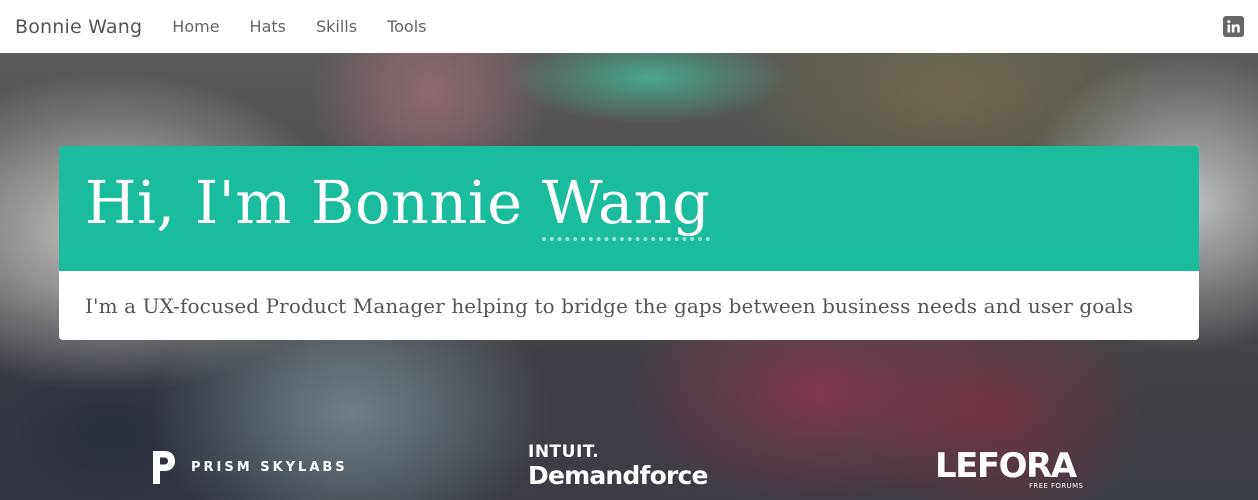 This screenshot has height=500, width=1258. Describe the element at coordinates (626, 204) in the screenshot. I see `headline-name: Wang` at that location.